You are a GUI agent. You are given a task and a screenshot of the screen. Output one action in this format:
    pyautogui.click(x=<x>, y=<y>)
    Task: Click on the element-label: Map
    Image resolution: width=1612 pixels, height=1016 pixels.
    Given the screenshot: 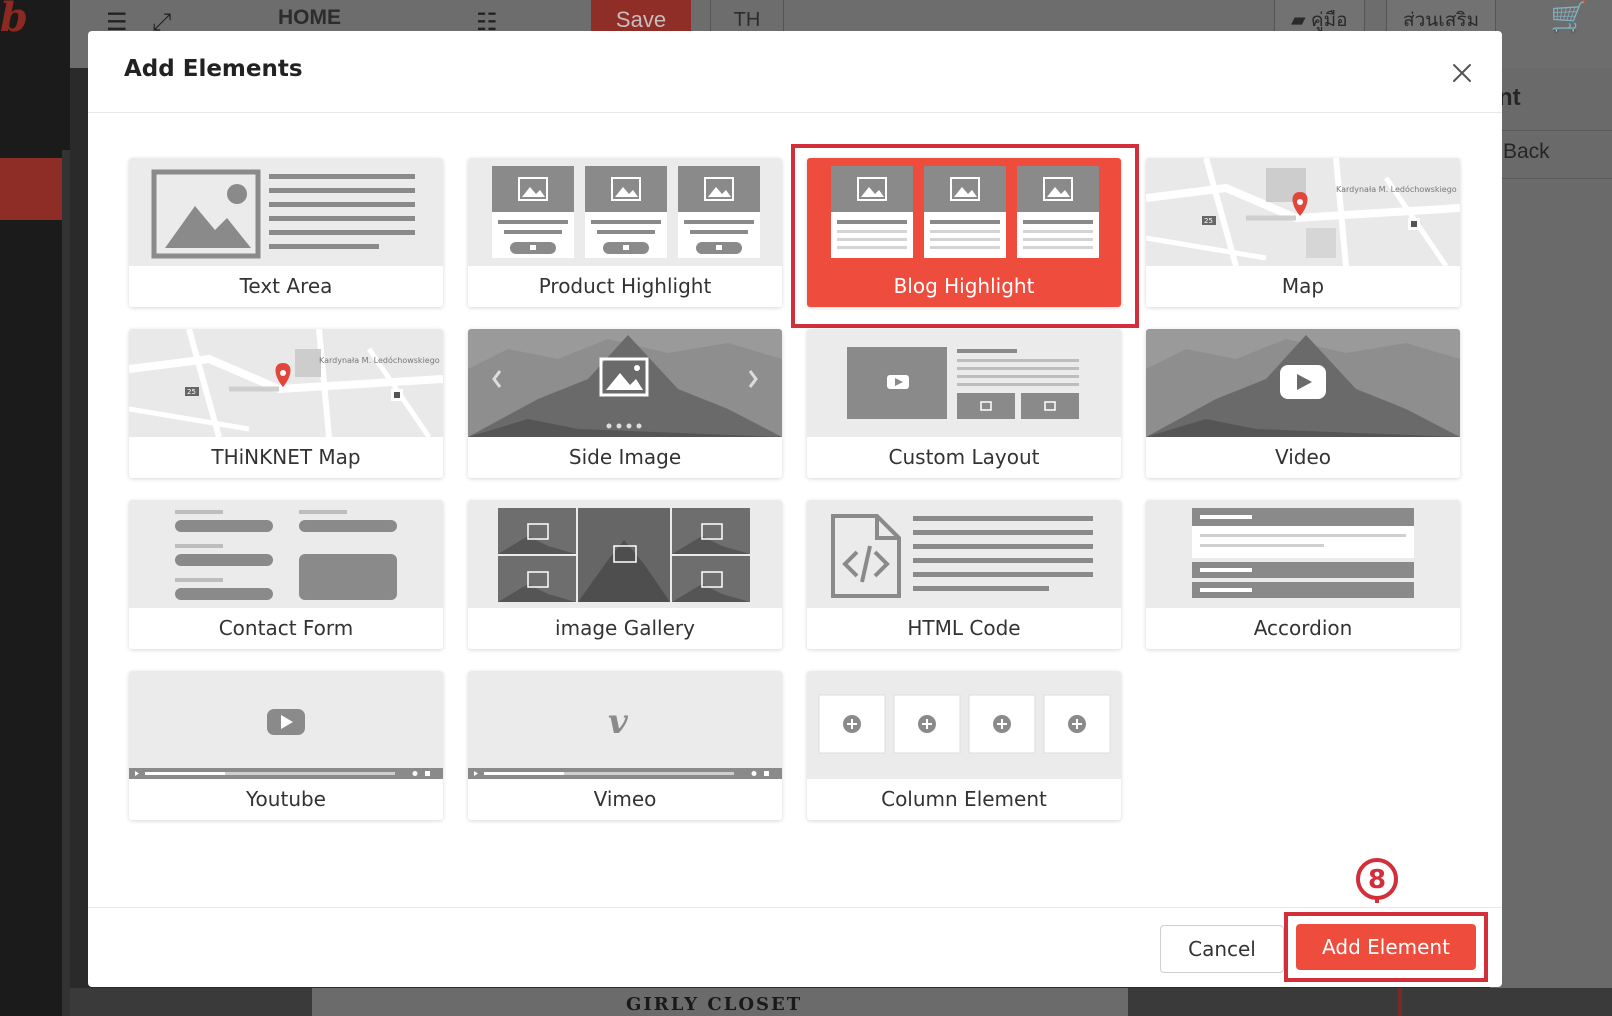 What is the action you would take?
    pyautogui.click(x=1303, y=286)
    